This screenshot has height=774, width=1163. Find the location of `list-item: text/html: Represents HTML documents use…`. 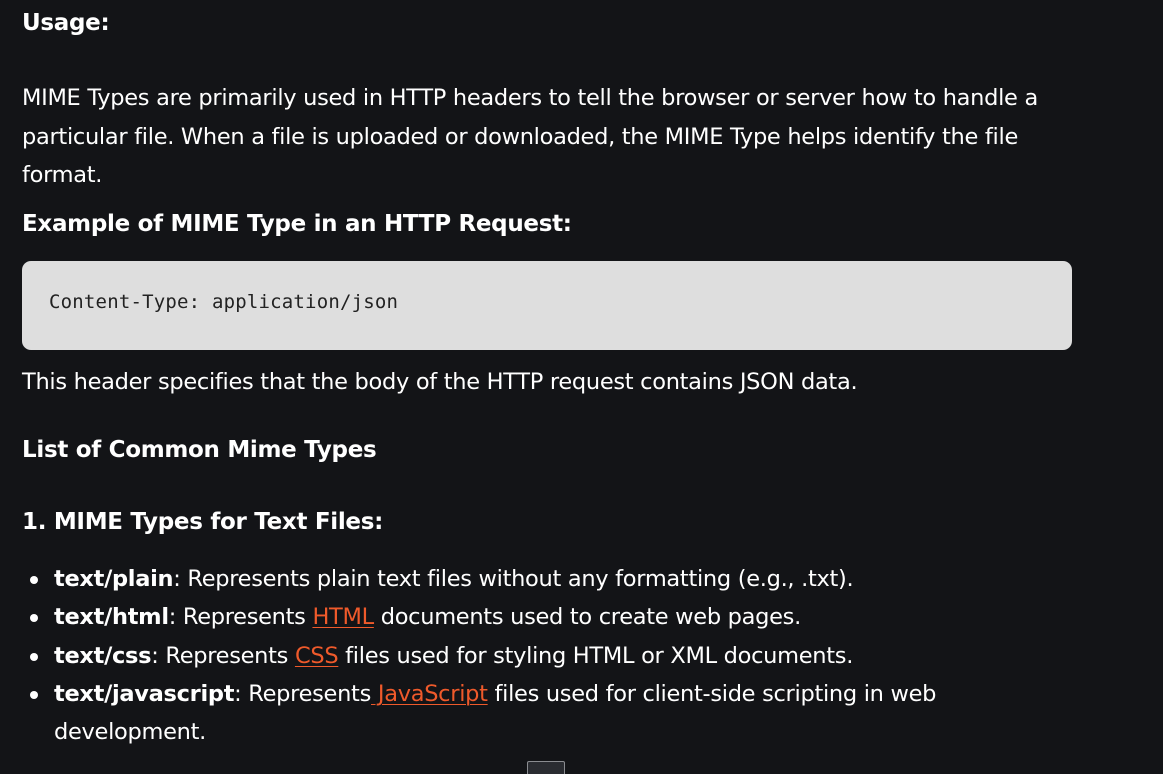

list-item: text/html: Represents HTML documents use… is located at coordinates (522, 617).